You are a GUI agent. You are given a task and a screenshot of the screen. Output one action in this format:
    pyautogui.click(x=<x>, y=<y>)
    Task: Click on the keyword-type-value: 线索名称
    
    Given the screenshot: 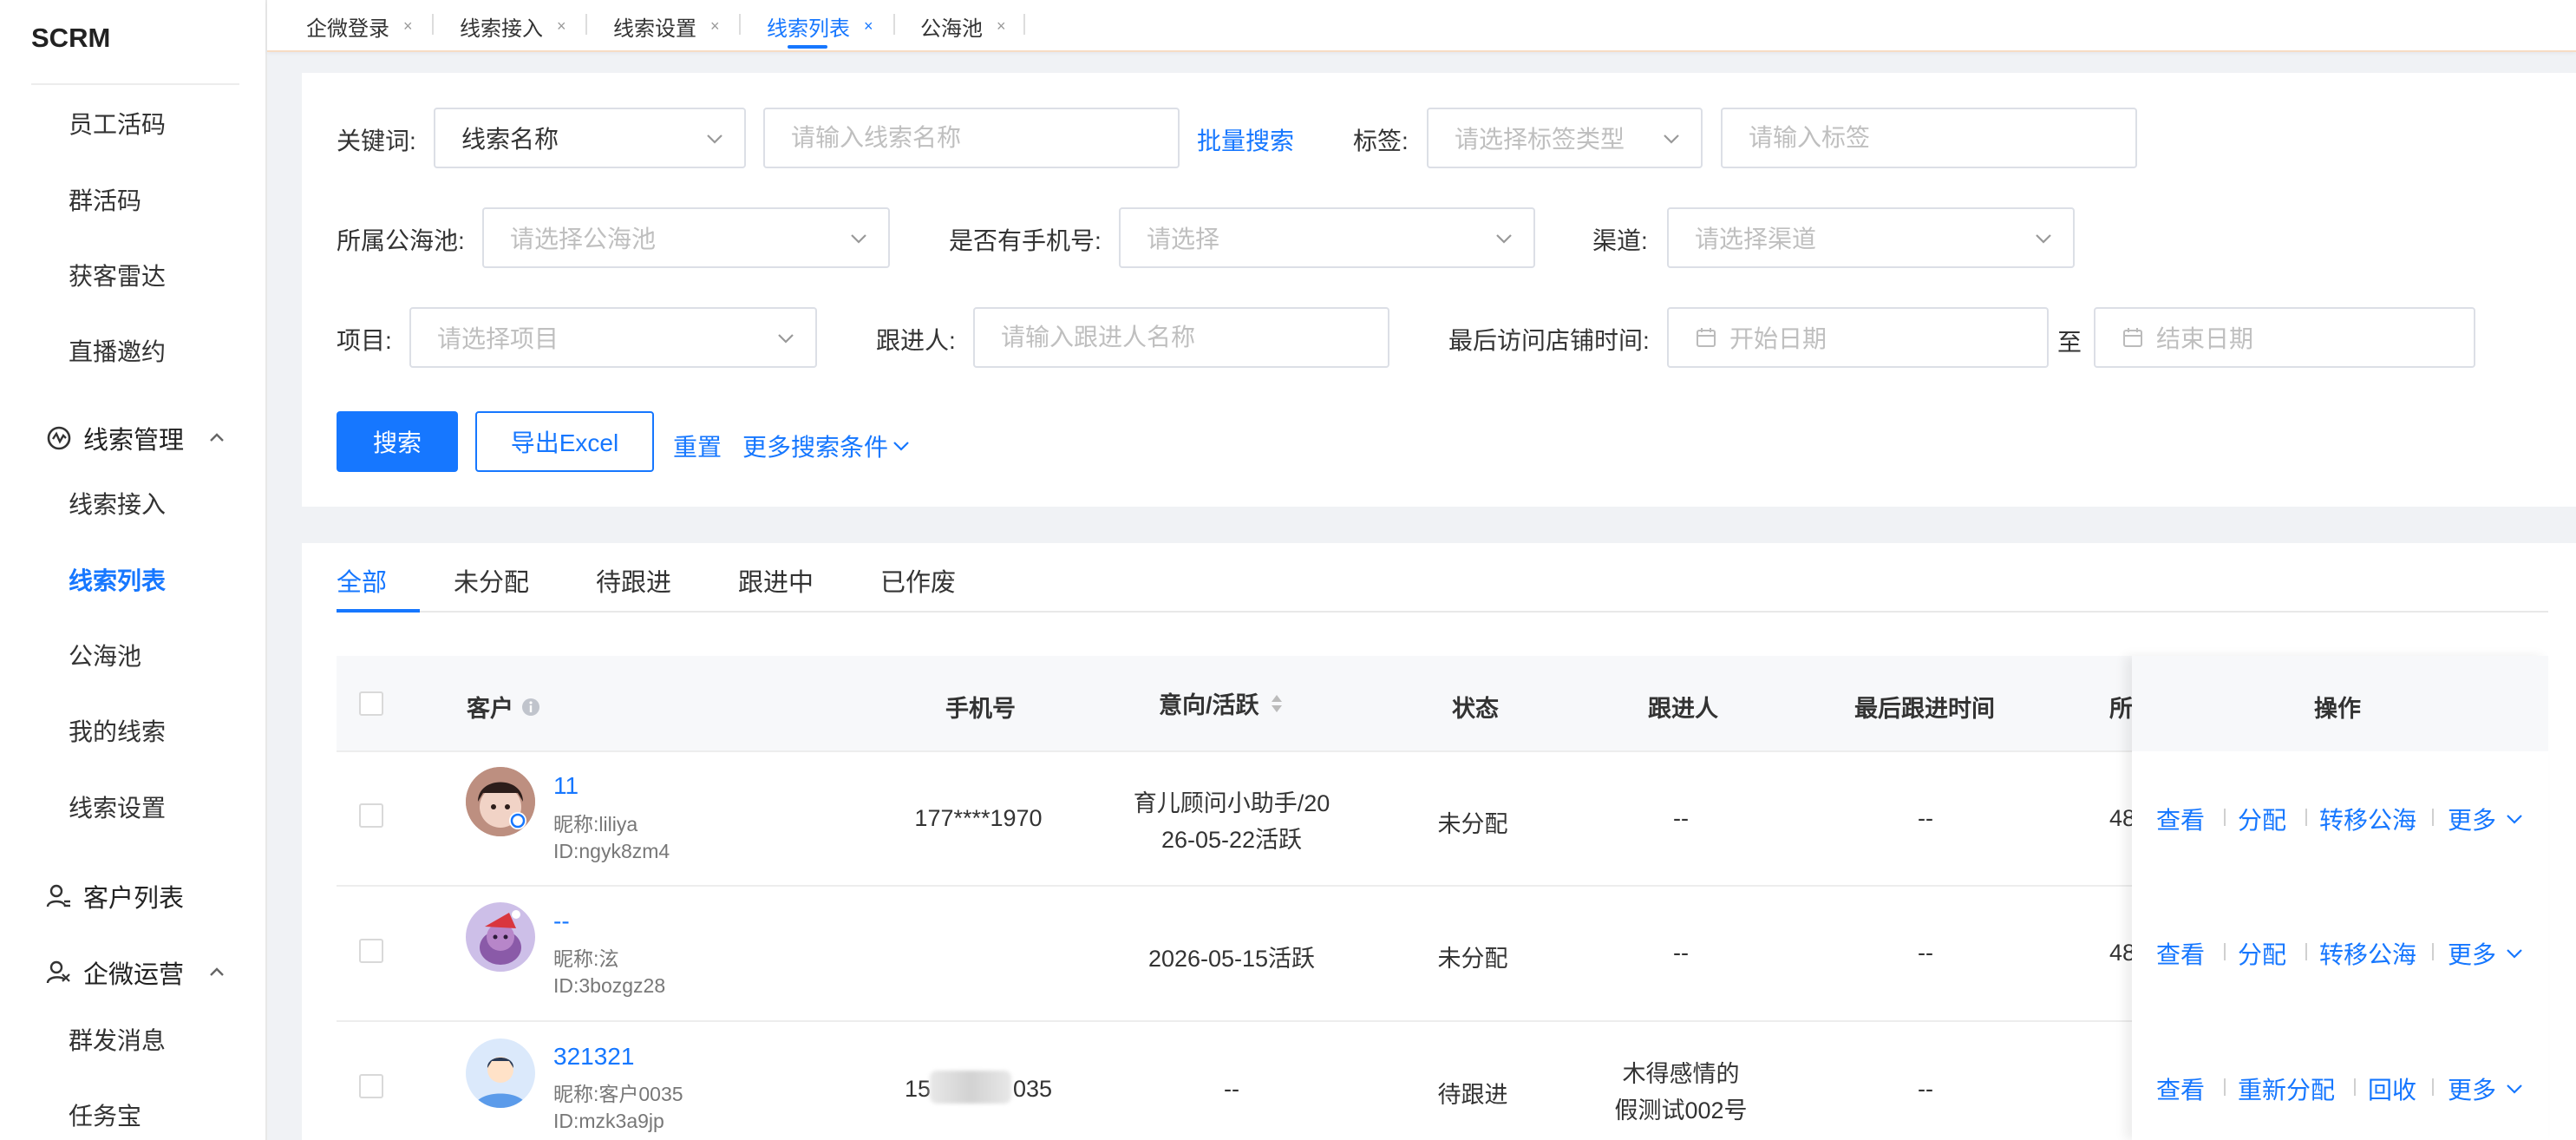 What is the action you would take?
    pyautogui.click(x=510, y=139)
    